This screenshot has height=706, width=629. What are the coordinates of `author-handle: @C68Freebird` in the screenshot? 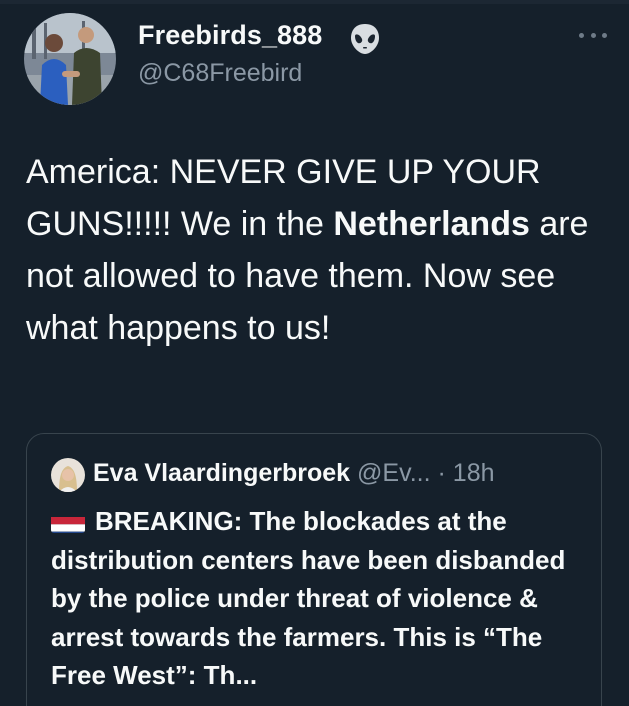 It's located at (220, 73).